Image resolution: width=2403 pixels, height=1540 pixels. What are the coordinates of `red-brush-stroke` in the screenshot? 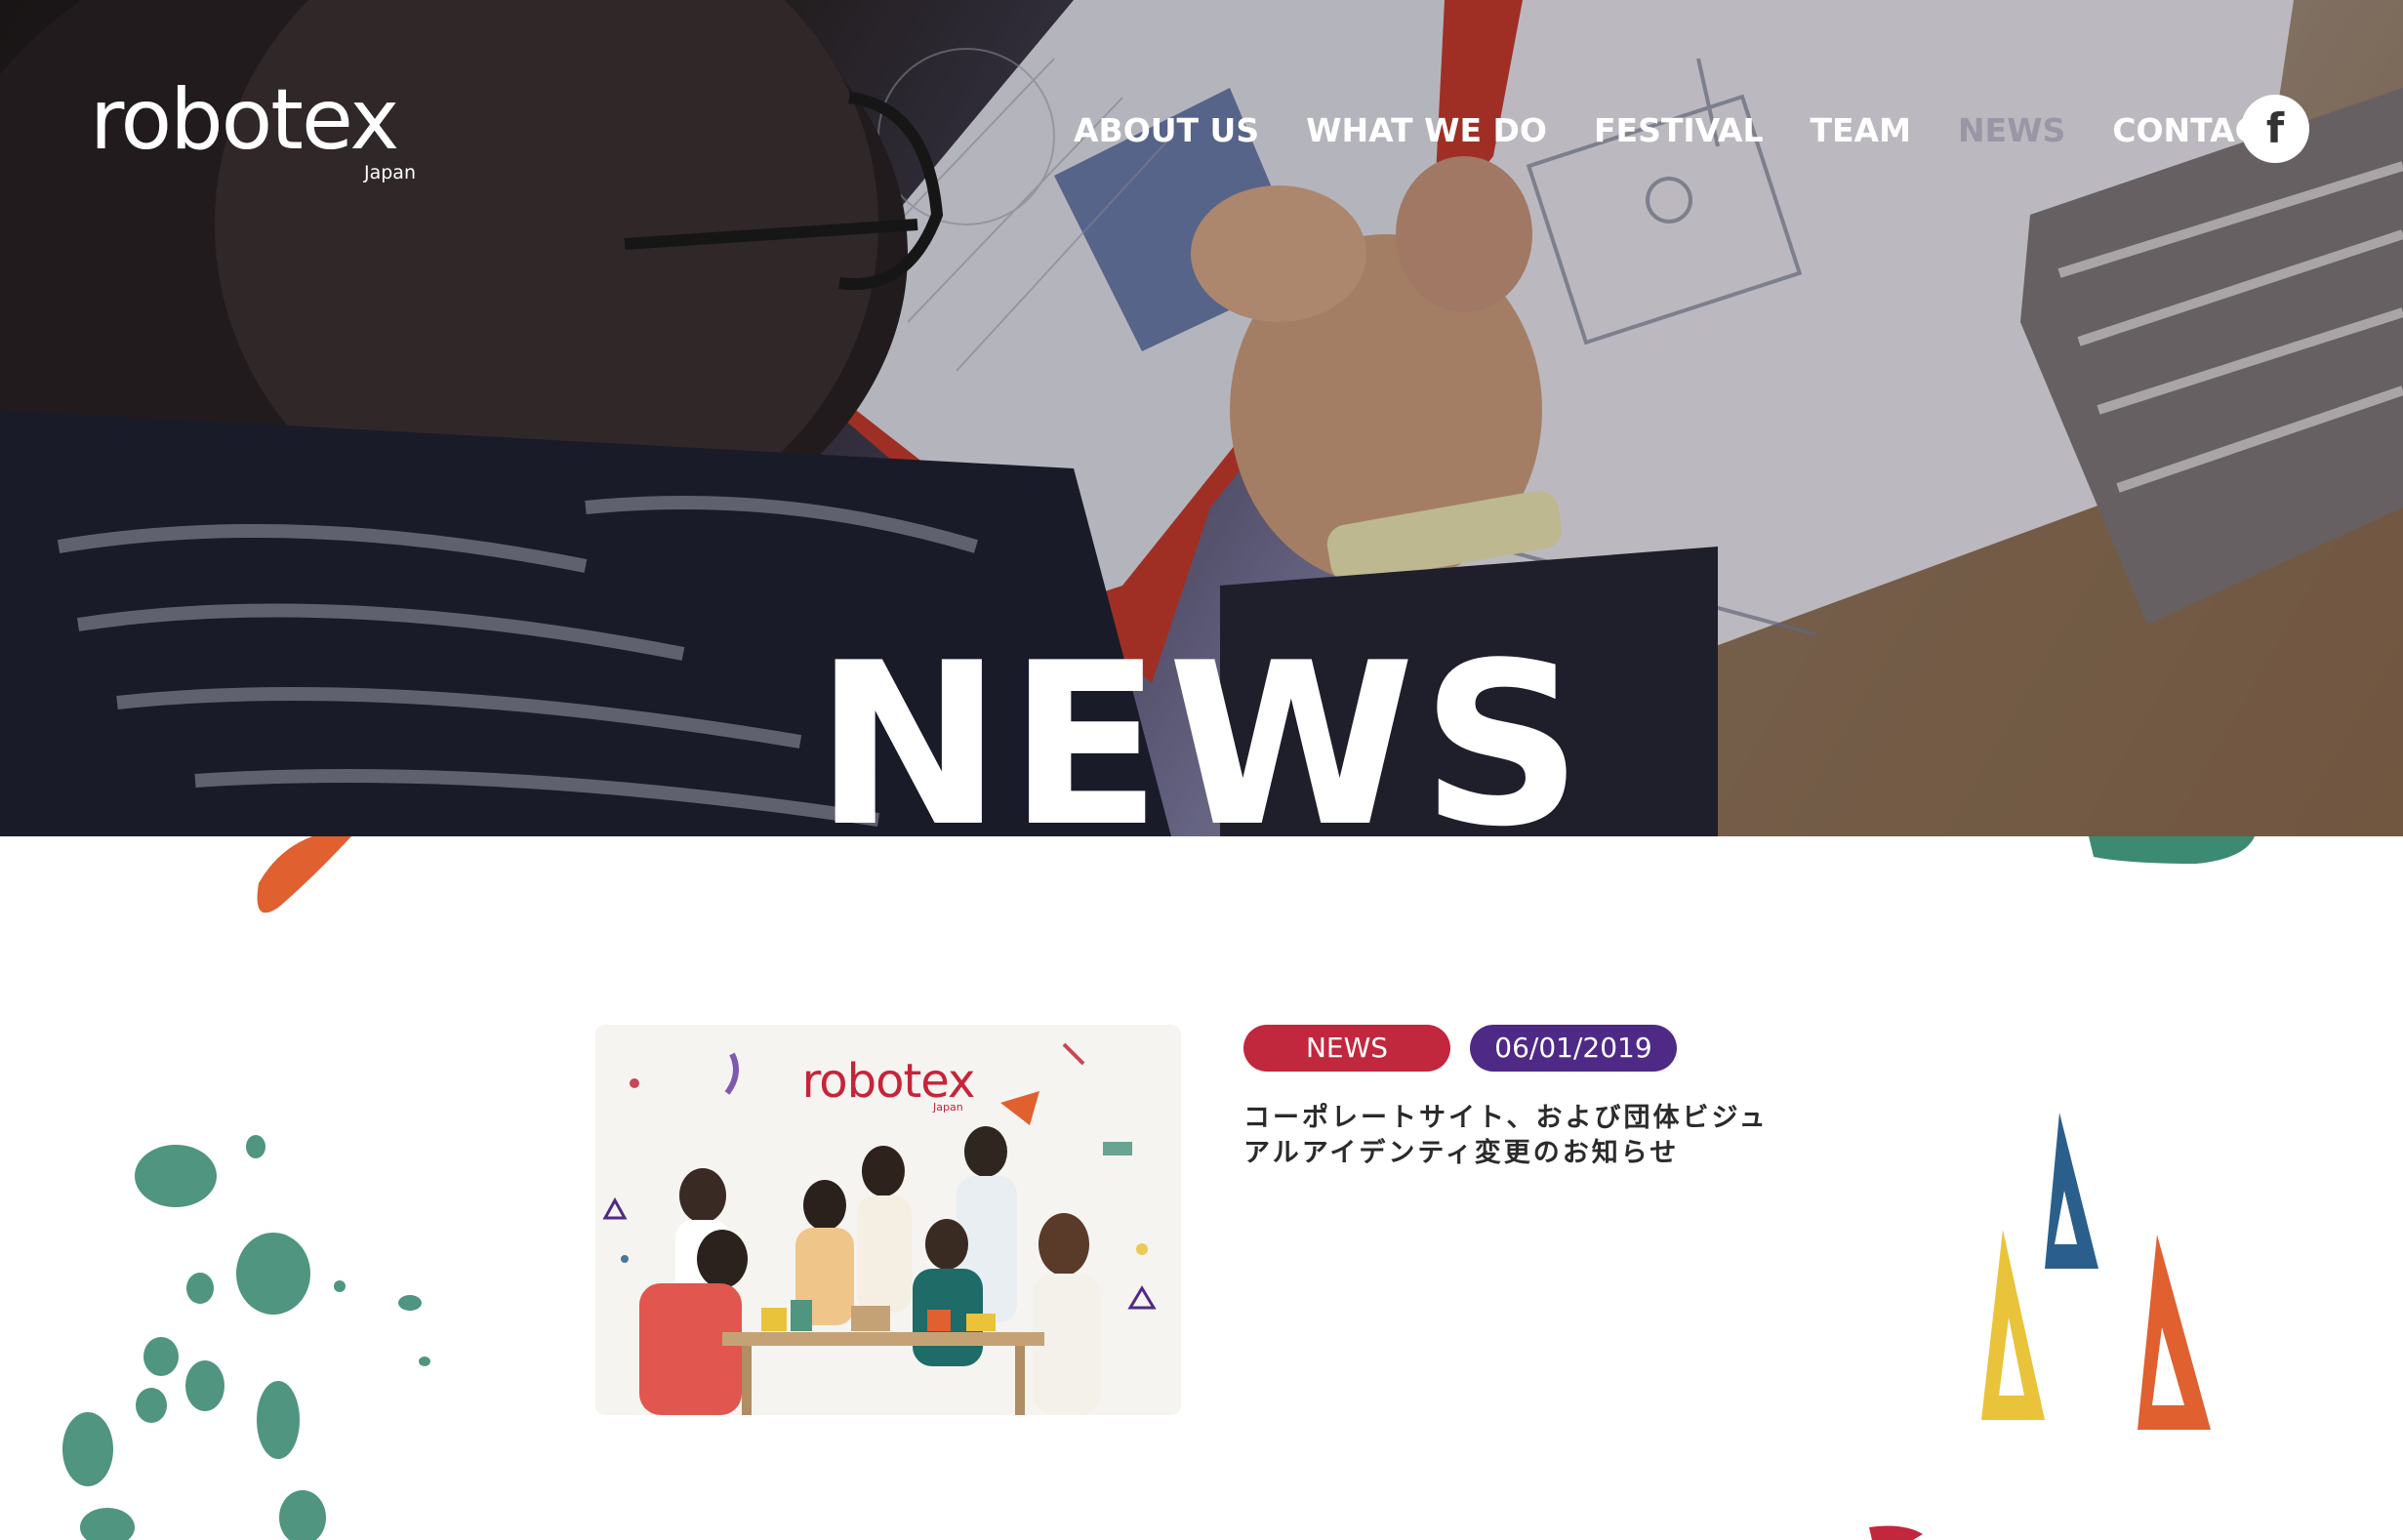 It's located at (1896, 1532).